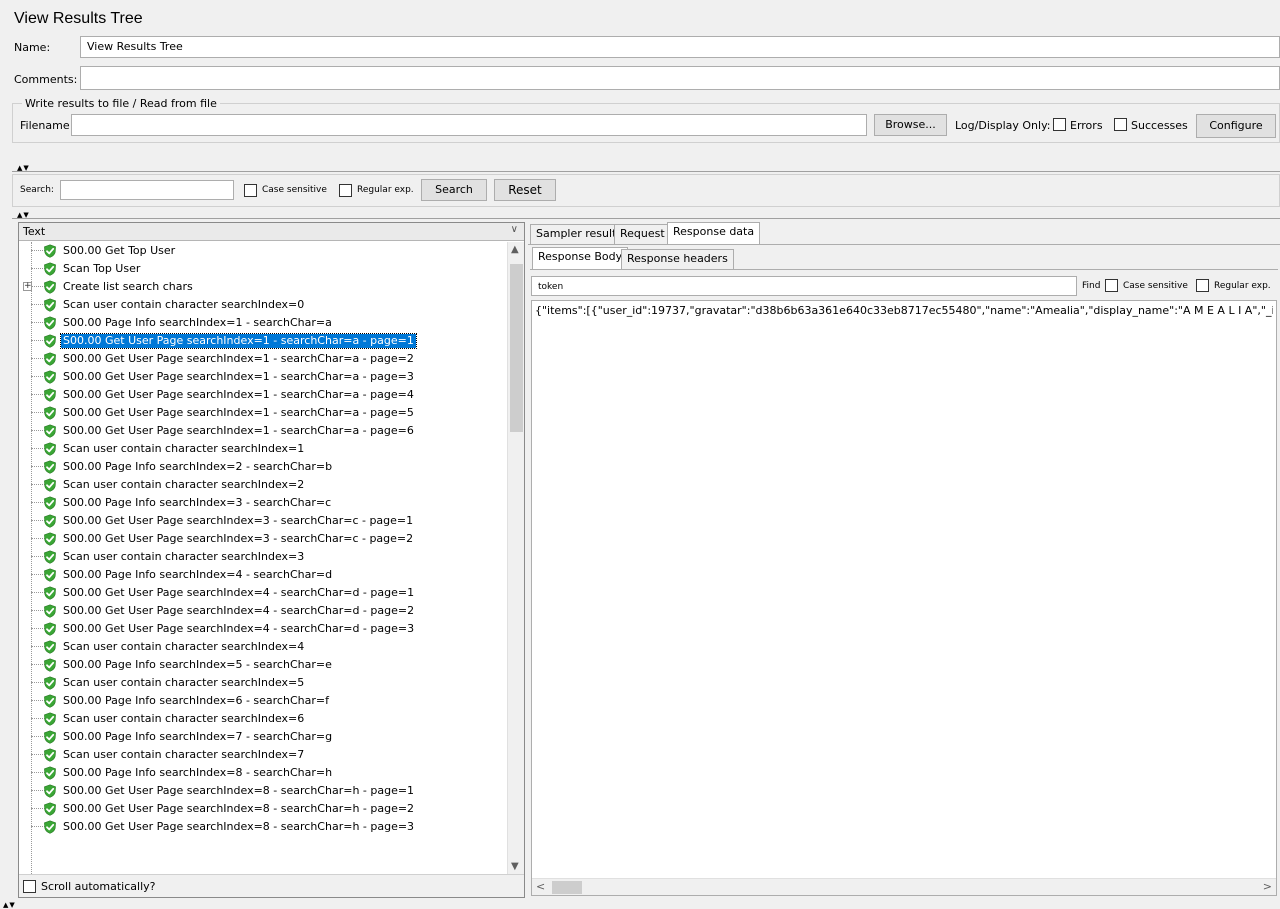 The image size is (1280, 909). I want to click on tree-row: Scan Top User, so click(263, 269).